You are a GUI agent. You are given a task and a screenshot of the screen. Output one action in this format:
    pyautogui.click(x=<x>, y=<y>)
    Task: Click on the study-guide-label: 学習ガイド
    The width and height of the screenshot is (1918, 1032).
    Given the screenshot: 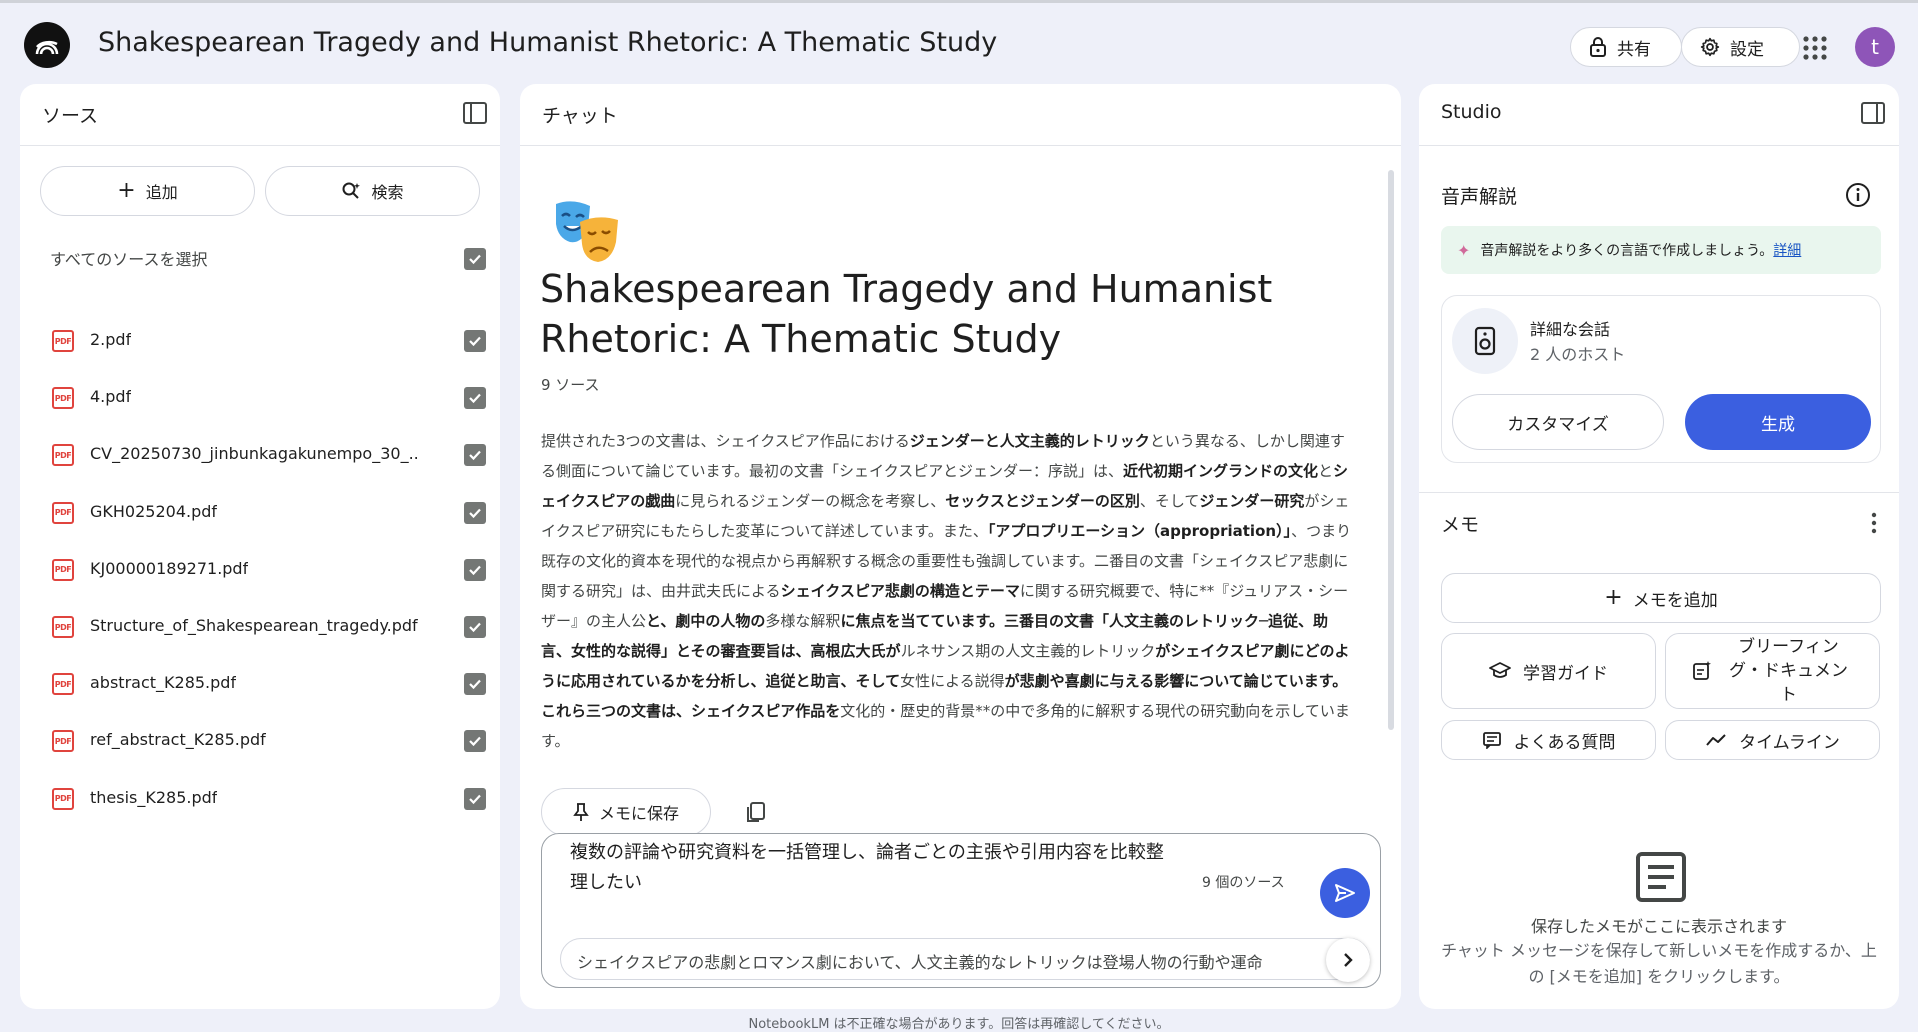 What is the action you would take?
    pyautogui.click(x=1565, y=673)
    